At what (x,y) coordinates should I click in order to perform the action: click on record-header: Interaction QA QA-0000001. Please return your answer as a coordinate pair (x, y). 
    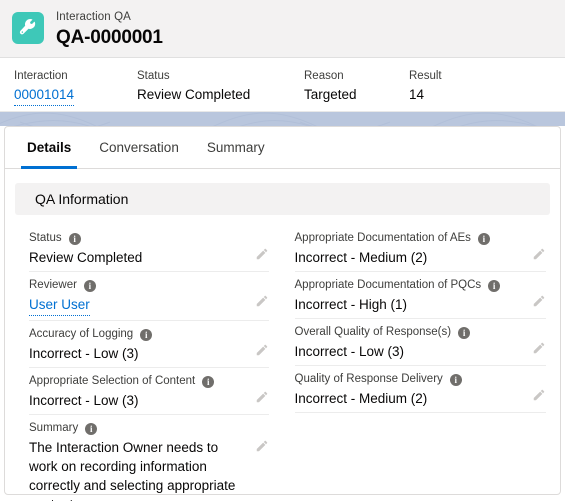
    Looking at the image, I should click on (282, 29).